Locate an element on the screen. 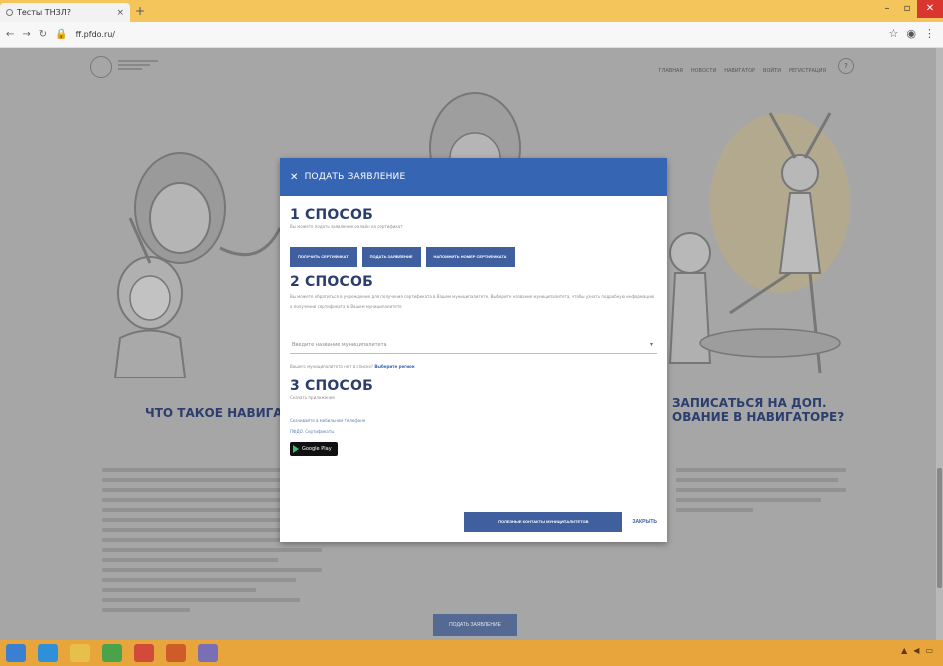 The height and width of the screenshot is (666, 943). modal-close-button: ЗАКРЫТЬ is located at coordinates (644, 522).